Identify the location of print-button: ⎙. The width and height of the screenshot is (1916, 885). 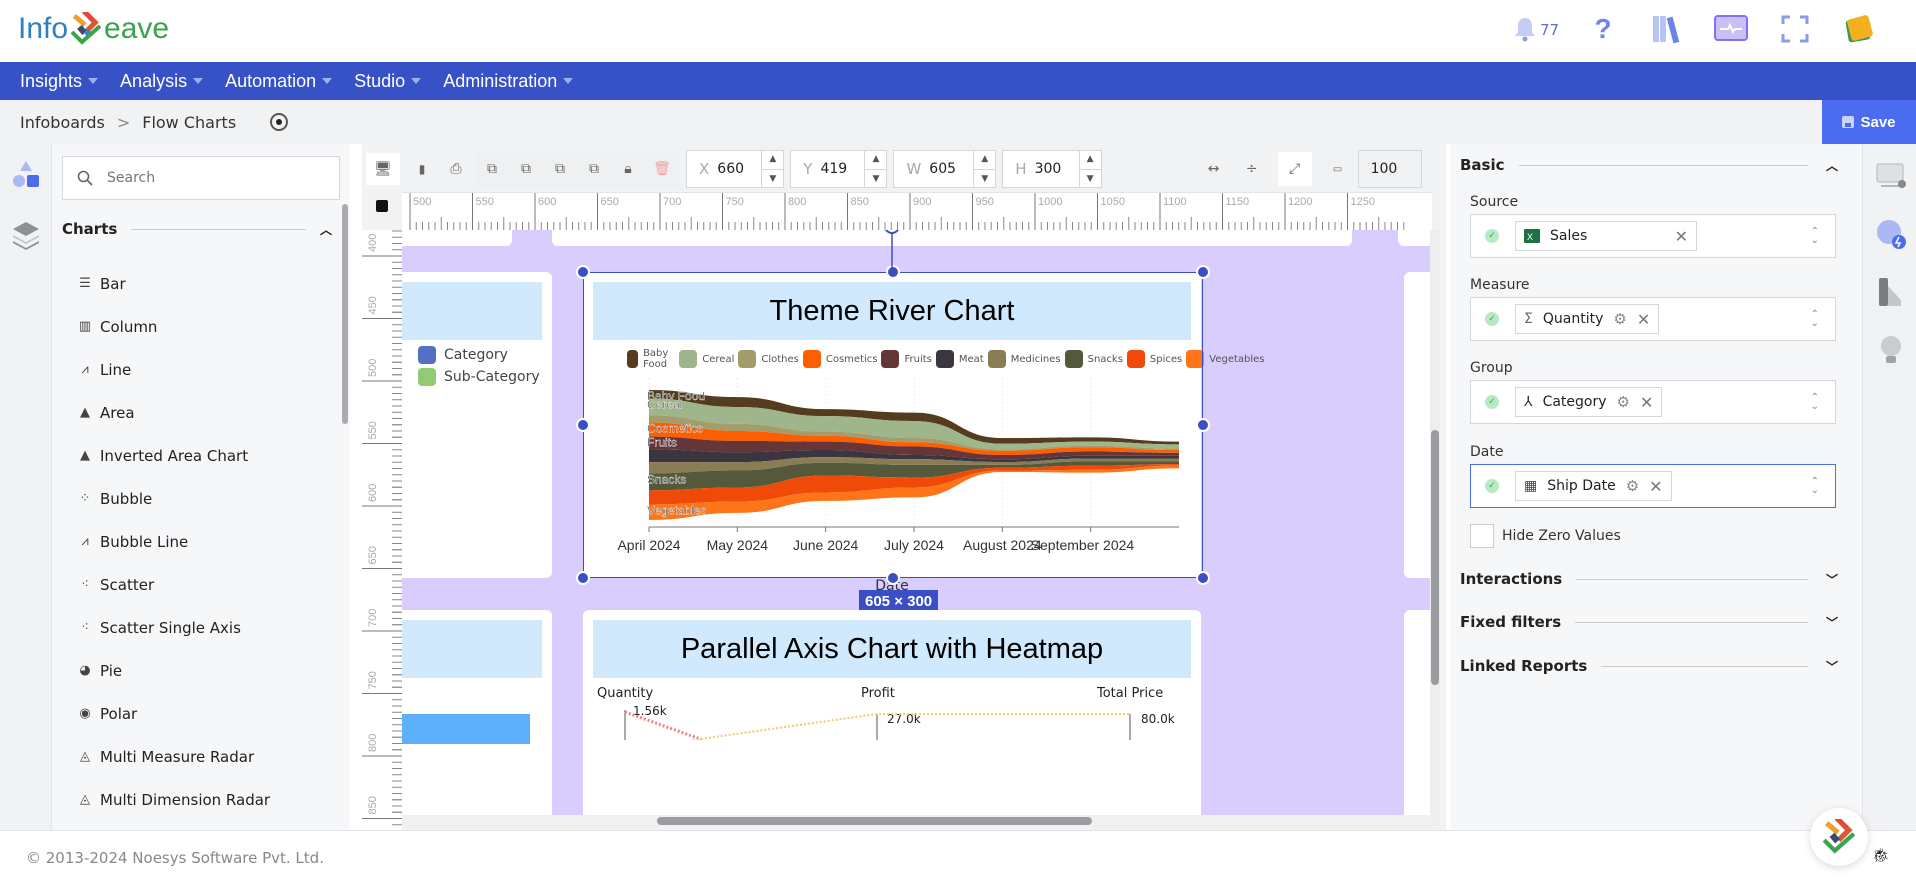
(456, 169).